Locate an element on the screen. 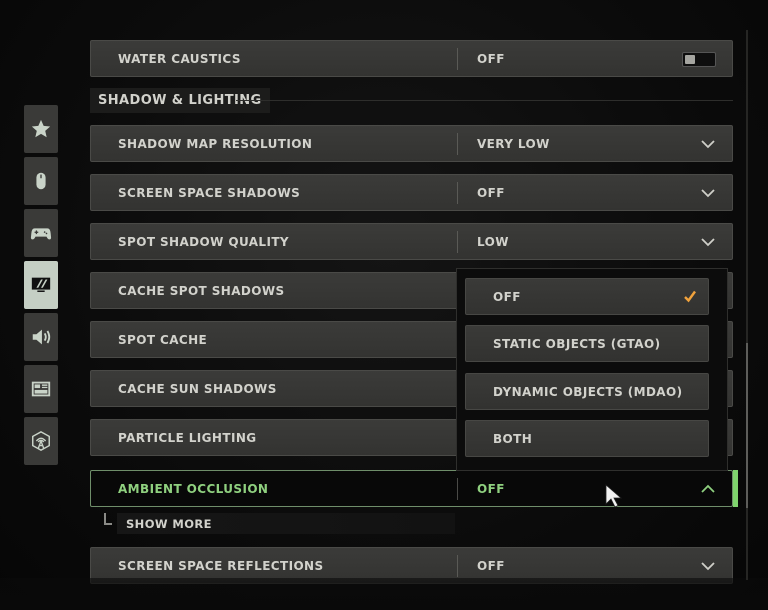 The width and height of the screenshot is (768, 610). setting-name: WATER CAUSTICS is located at coordinates (179, 59).